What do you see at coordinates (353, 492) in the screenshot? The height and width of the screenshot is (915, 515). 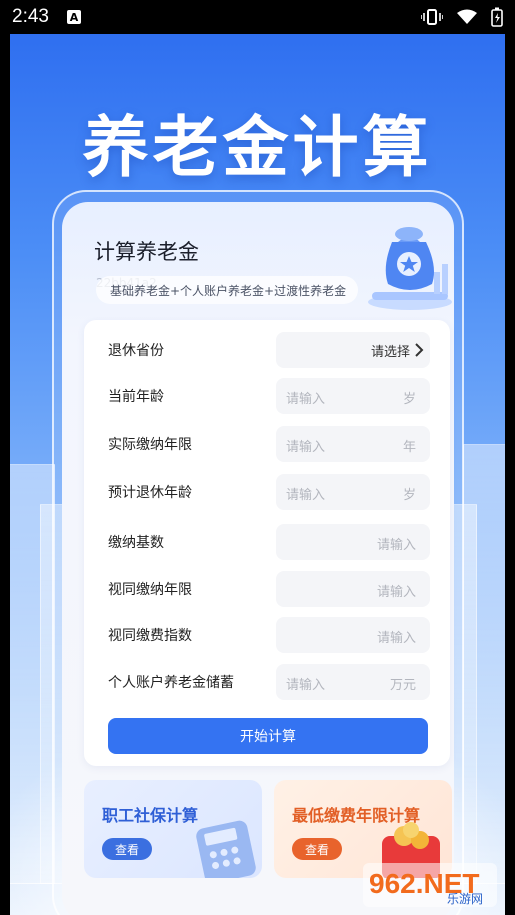 I see `retire-age-input: 请输入 岁` at bounding box center [353, 492].